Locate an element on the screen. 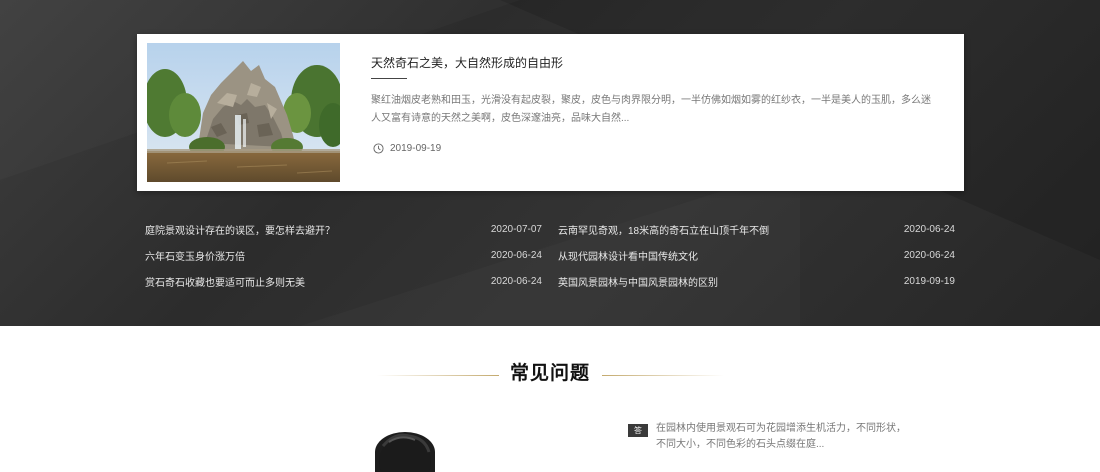  news-item-title: 庭院景观设计存在的误区，要怎样去避开？ is located at coordinates (240, 229).